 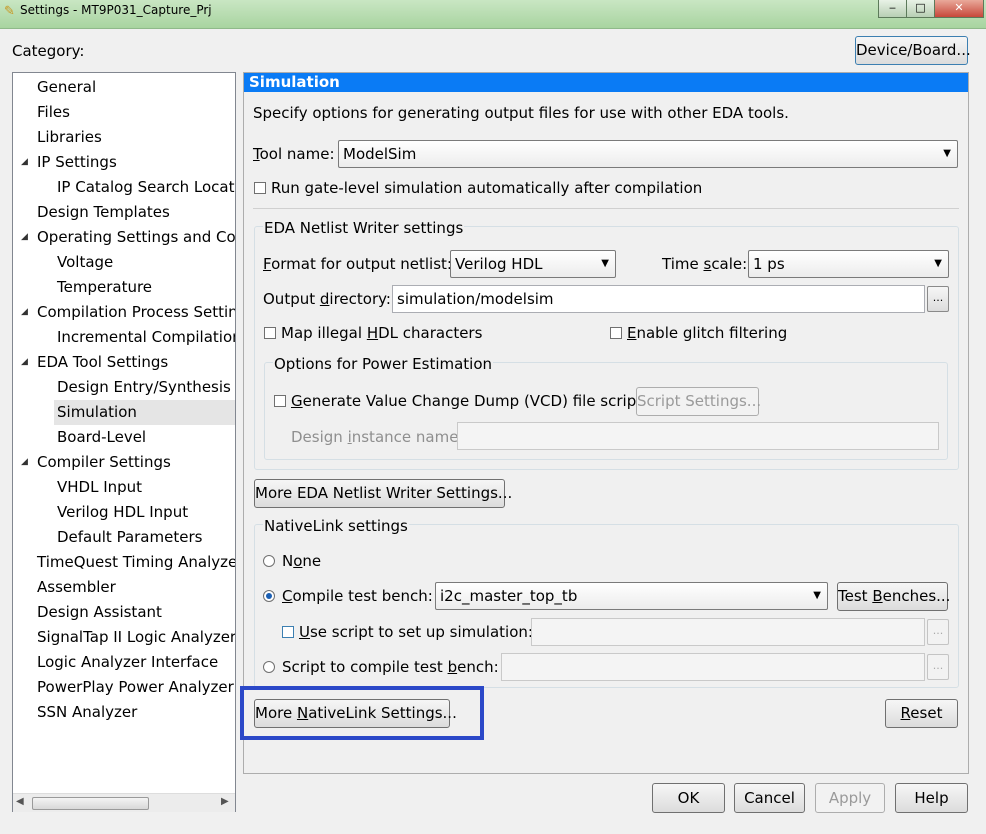 What do you see at coordinates (9, 11) in the screenshot?
I see `settings-pencil-icon: ✎` at bounding box center [9, 11].